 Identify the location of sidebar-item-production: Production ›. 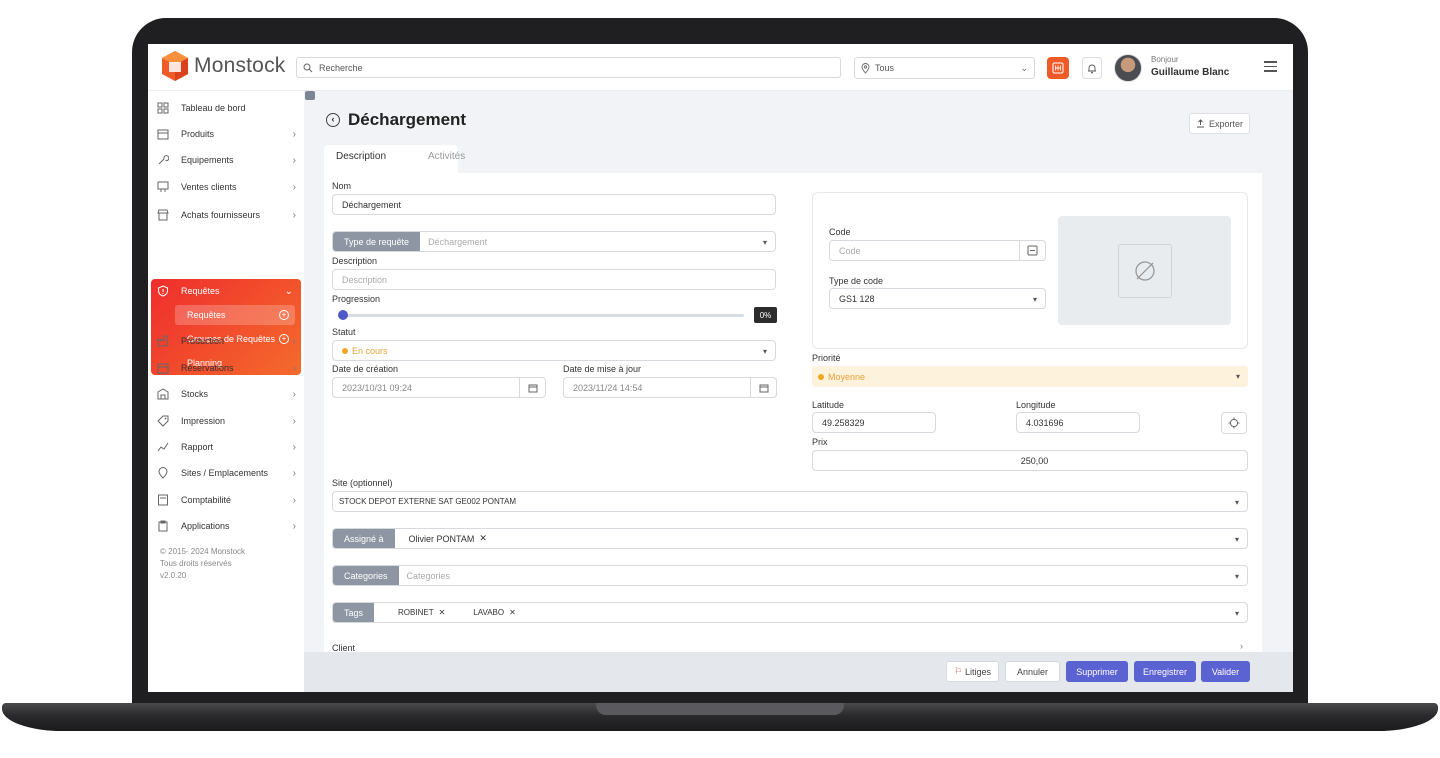
(226, 341).